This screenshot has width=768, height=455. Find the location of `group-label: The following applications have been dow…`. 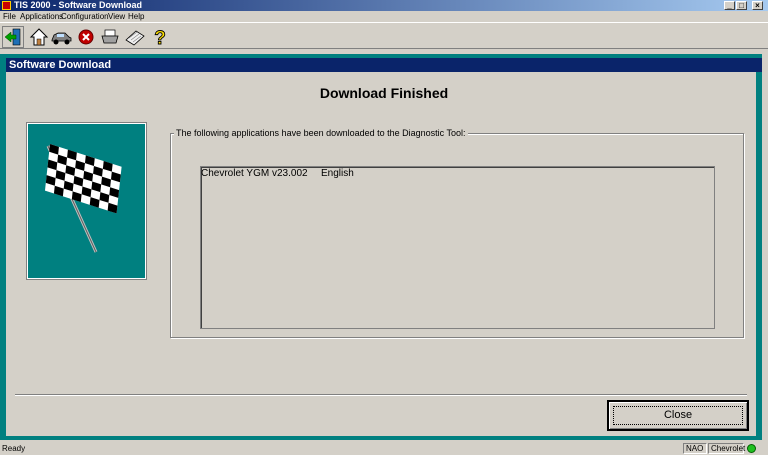

group-label: The following applications have been dow… is located at coordinates (321, 133).